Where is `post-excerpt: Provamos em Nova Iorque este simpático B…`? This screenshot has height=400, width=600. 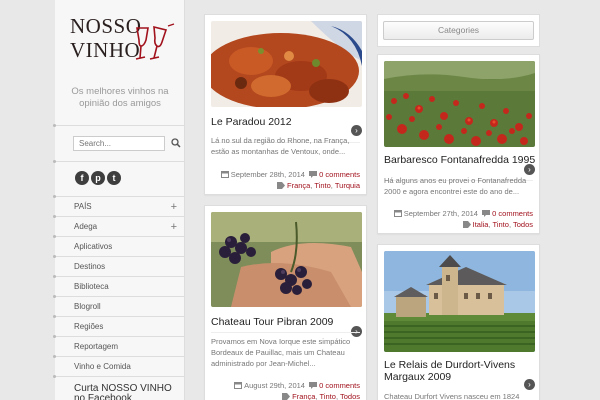
post-excerpt: Provamos em Nova Iorque este simpático B… is located at coordinates (281, 352).